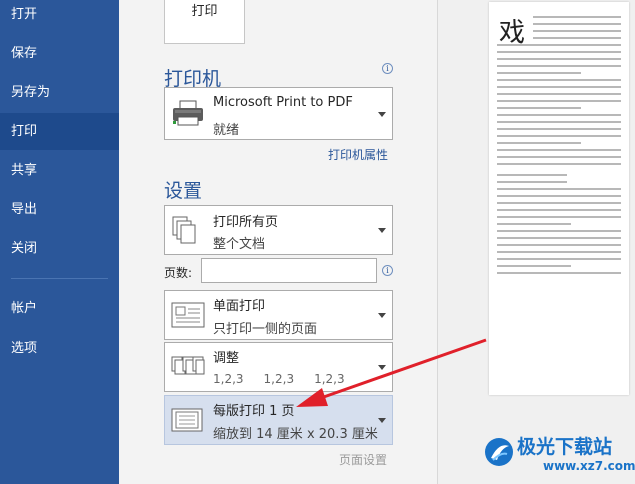  I want to click on watermark: 极光下载站 www.xz7.com, so click(559, 456).